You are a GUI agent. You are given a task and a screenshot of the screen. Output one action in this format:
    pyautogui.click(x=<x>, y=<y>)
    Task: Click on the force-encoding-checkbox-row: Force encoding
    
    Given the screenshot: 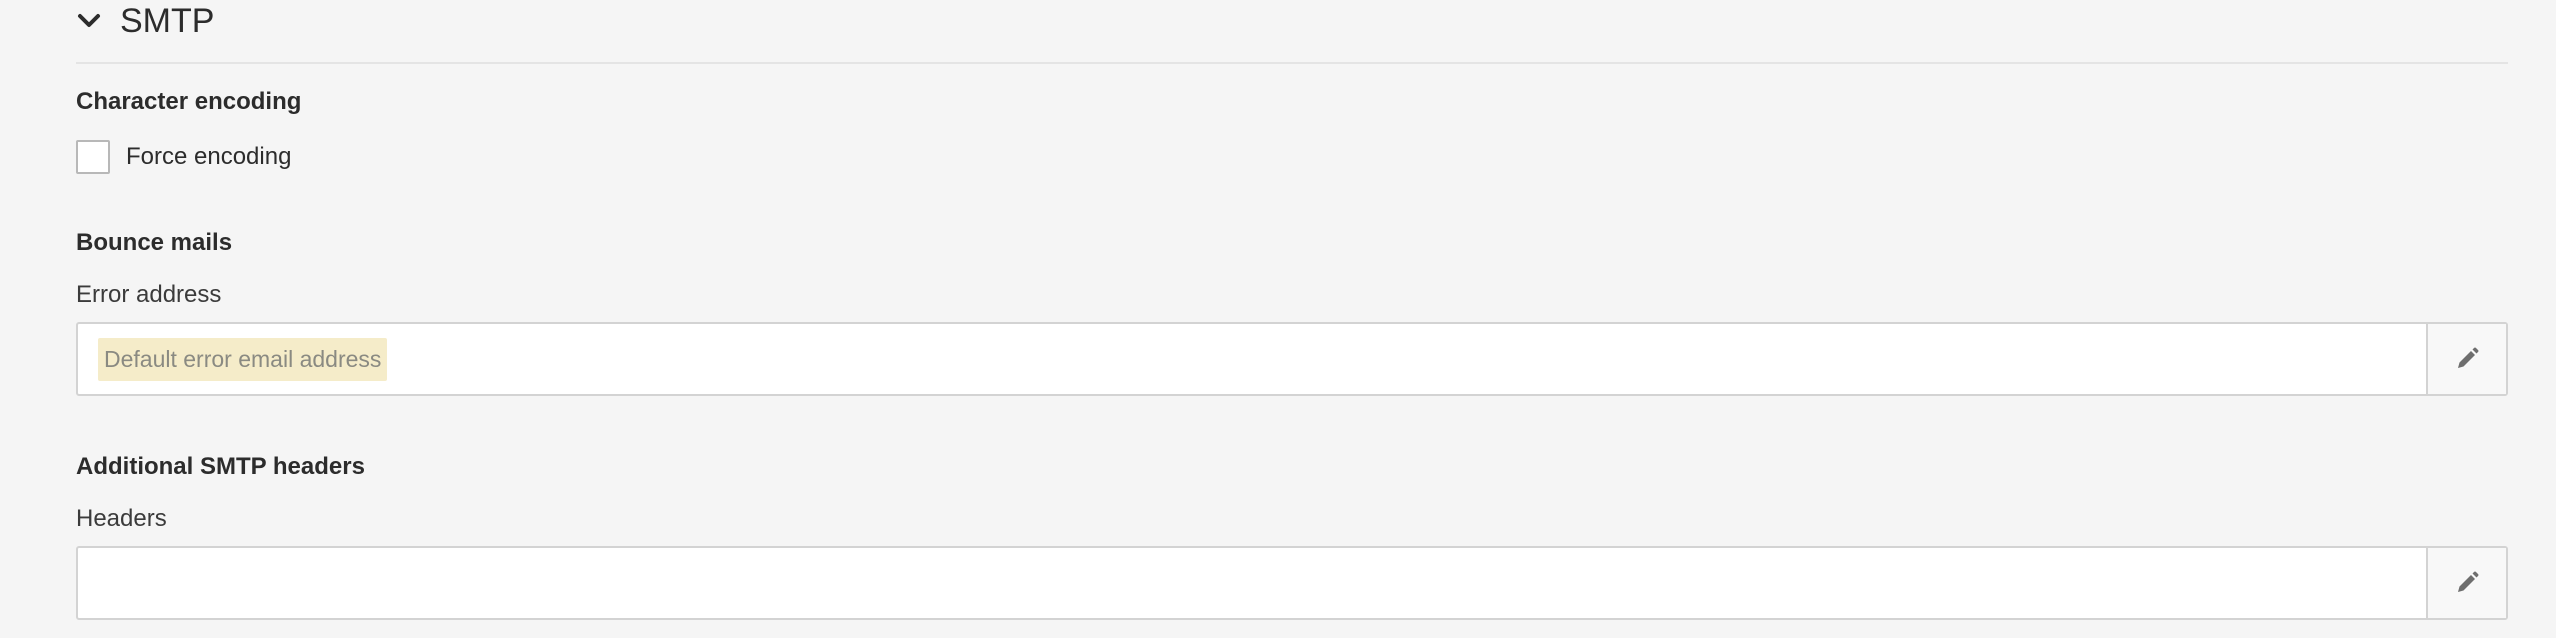 What is the action you would take?
    pyautogui.click(x=183, y=157)
    